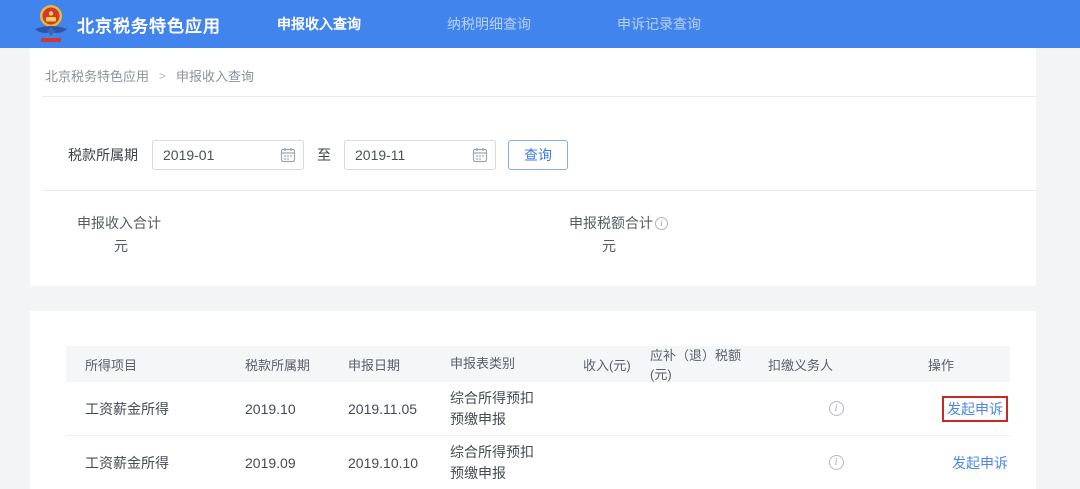 This screenshot has width=1080, height=489. Describe the element at coordinates (119, 223) in the screenshot. I see `declared-income-total-label: 申报收入合计` at that location.